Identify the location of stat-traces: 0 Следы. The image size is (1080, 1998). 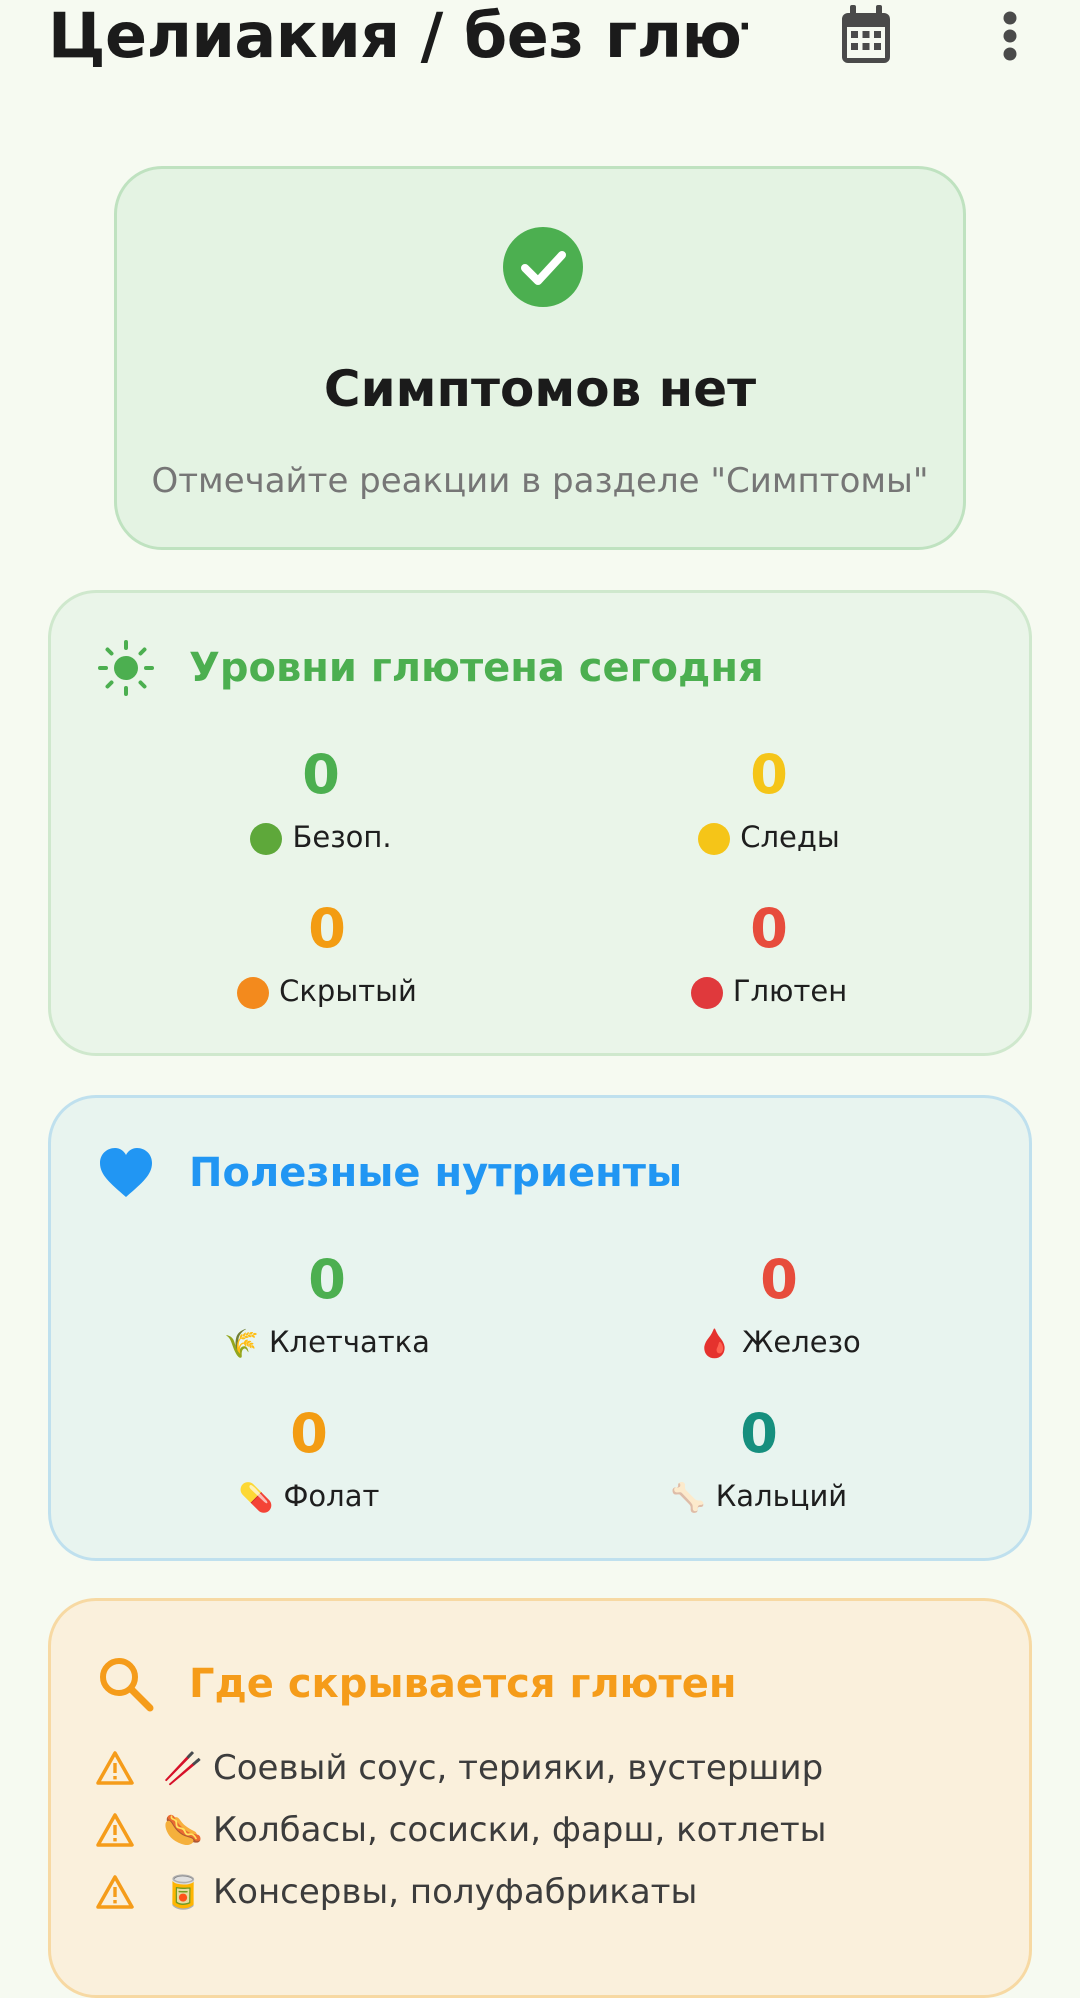
(769, 800).